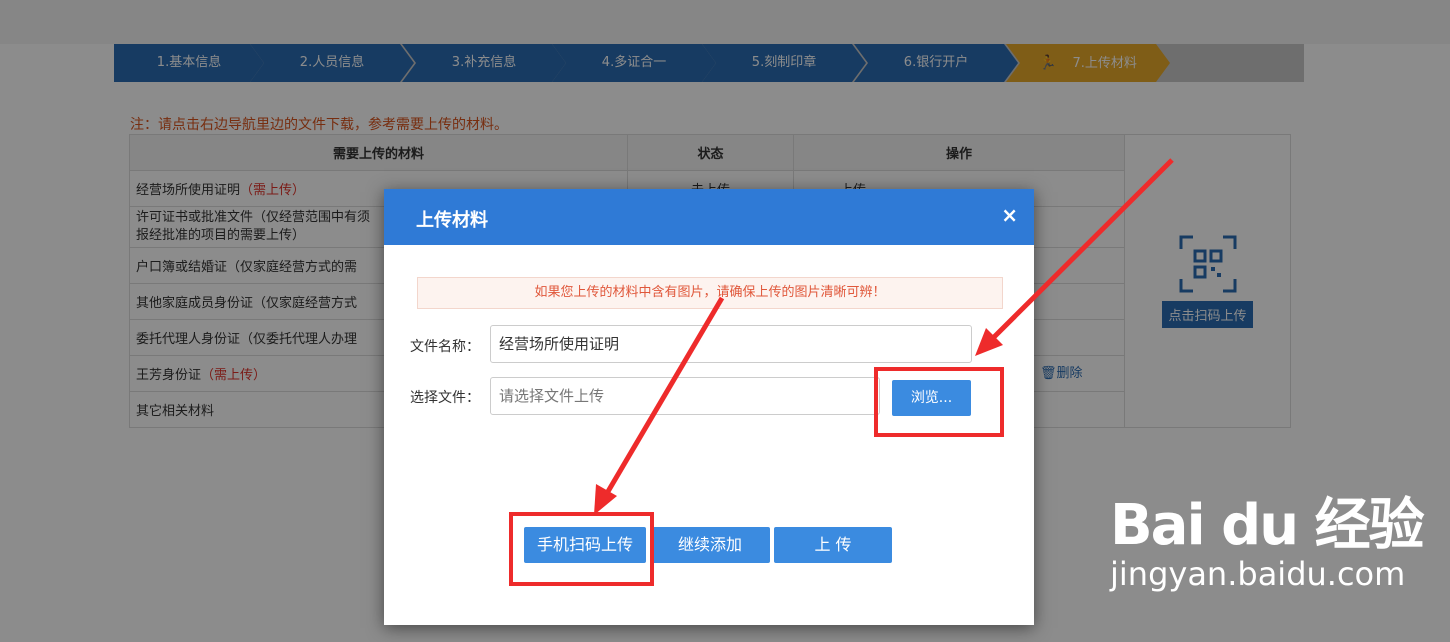 Image resolution: width=1450 pixels, height=642 pixels. I want to click on watermark-url: jingyan.baidu.com, so click(1258, 574).